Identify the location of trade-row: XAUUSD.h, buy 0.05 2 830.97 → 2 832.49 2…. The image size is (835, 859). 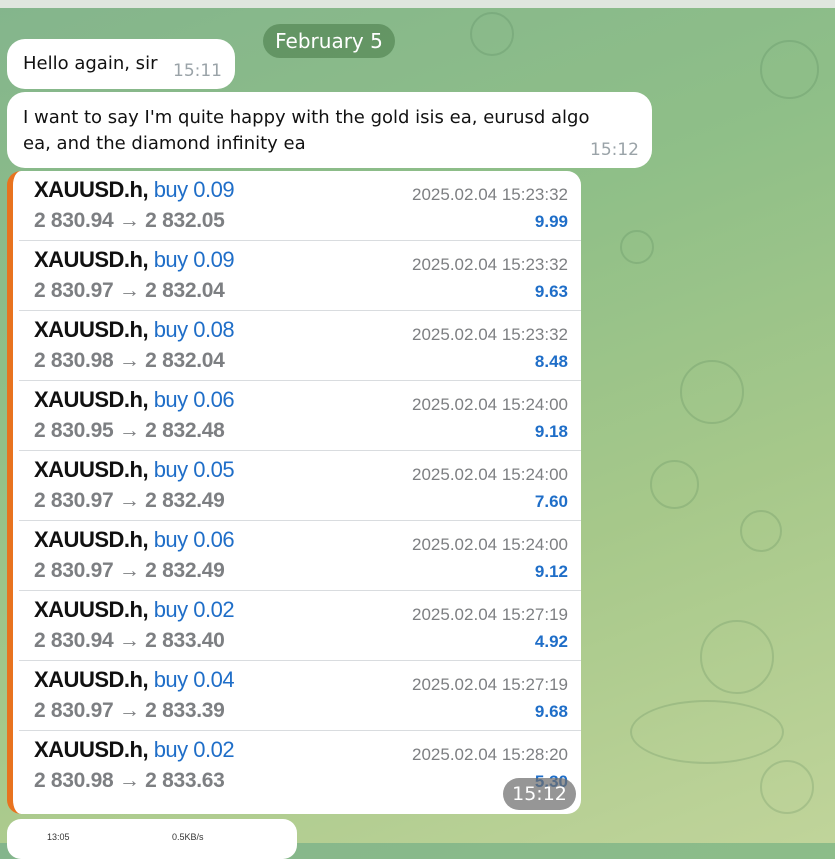
(300, 486).